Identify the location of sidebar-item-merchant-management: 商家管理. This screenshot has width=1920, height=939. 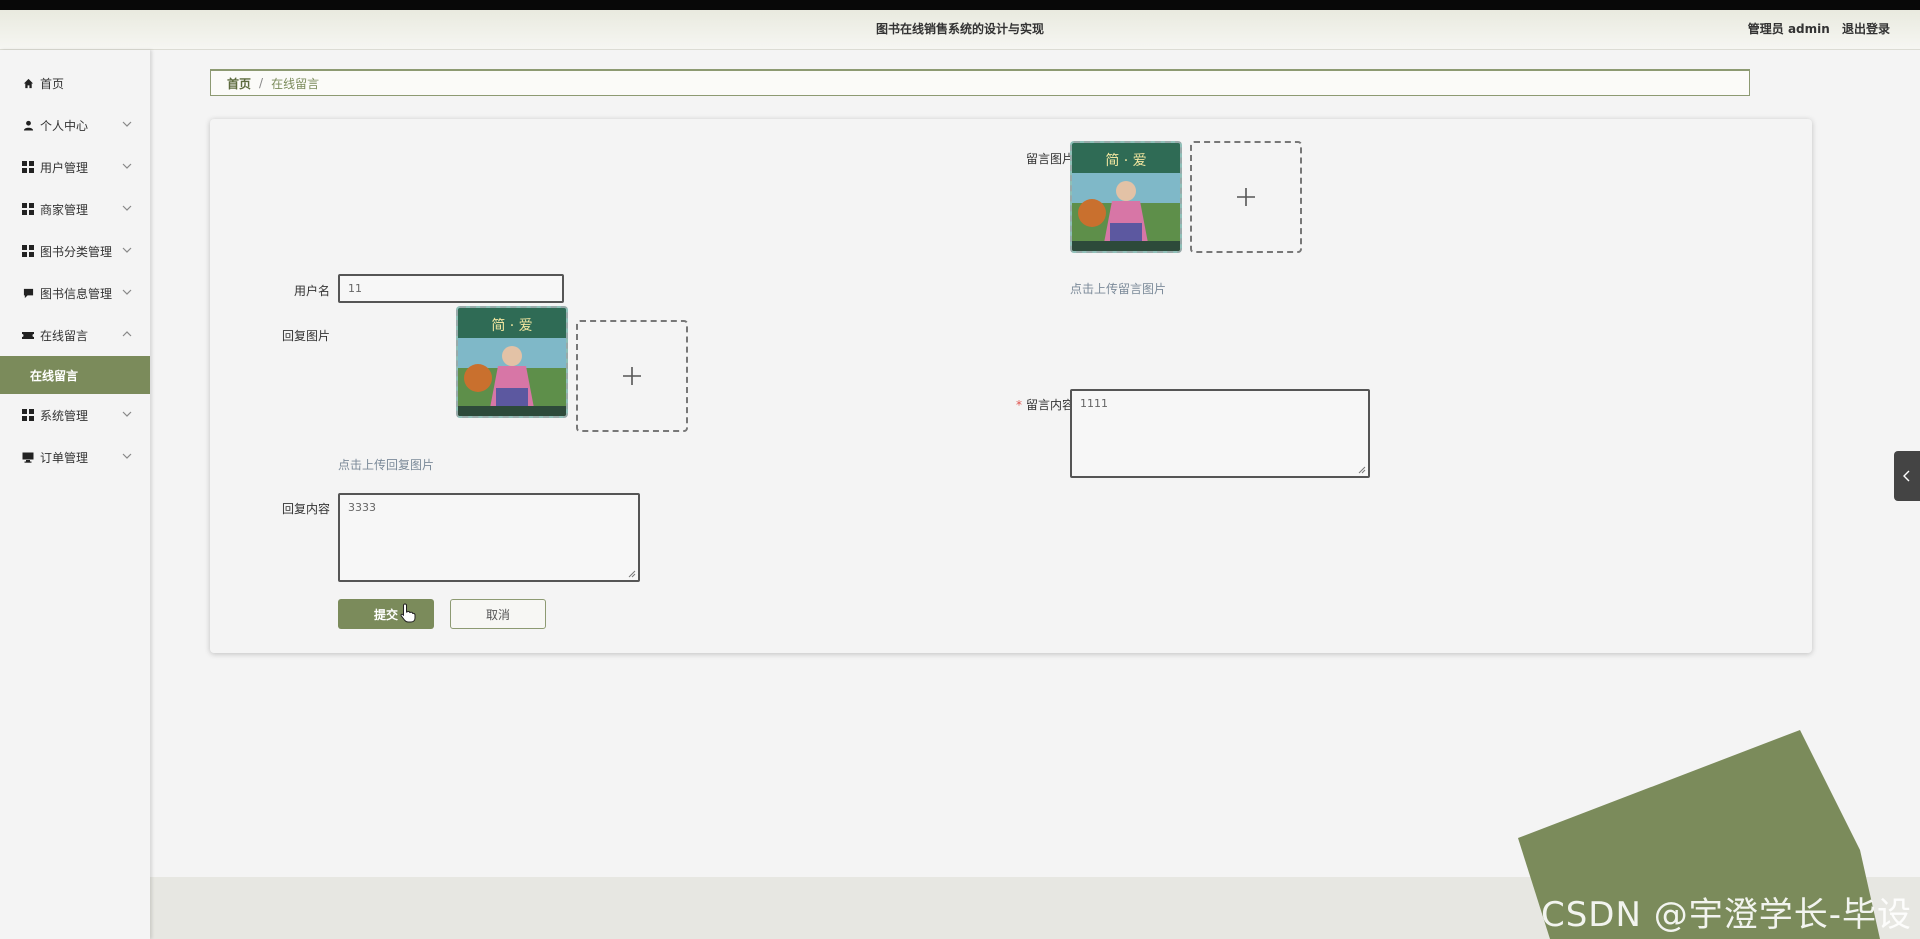
(75, 209).